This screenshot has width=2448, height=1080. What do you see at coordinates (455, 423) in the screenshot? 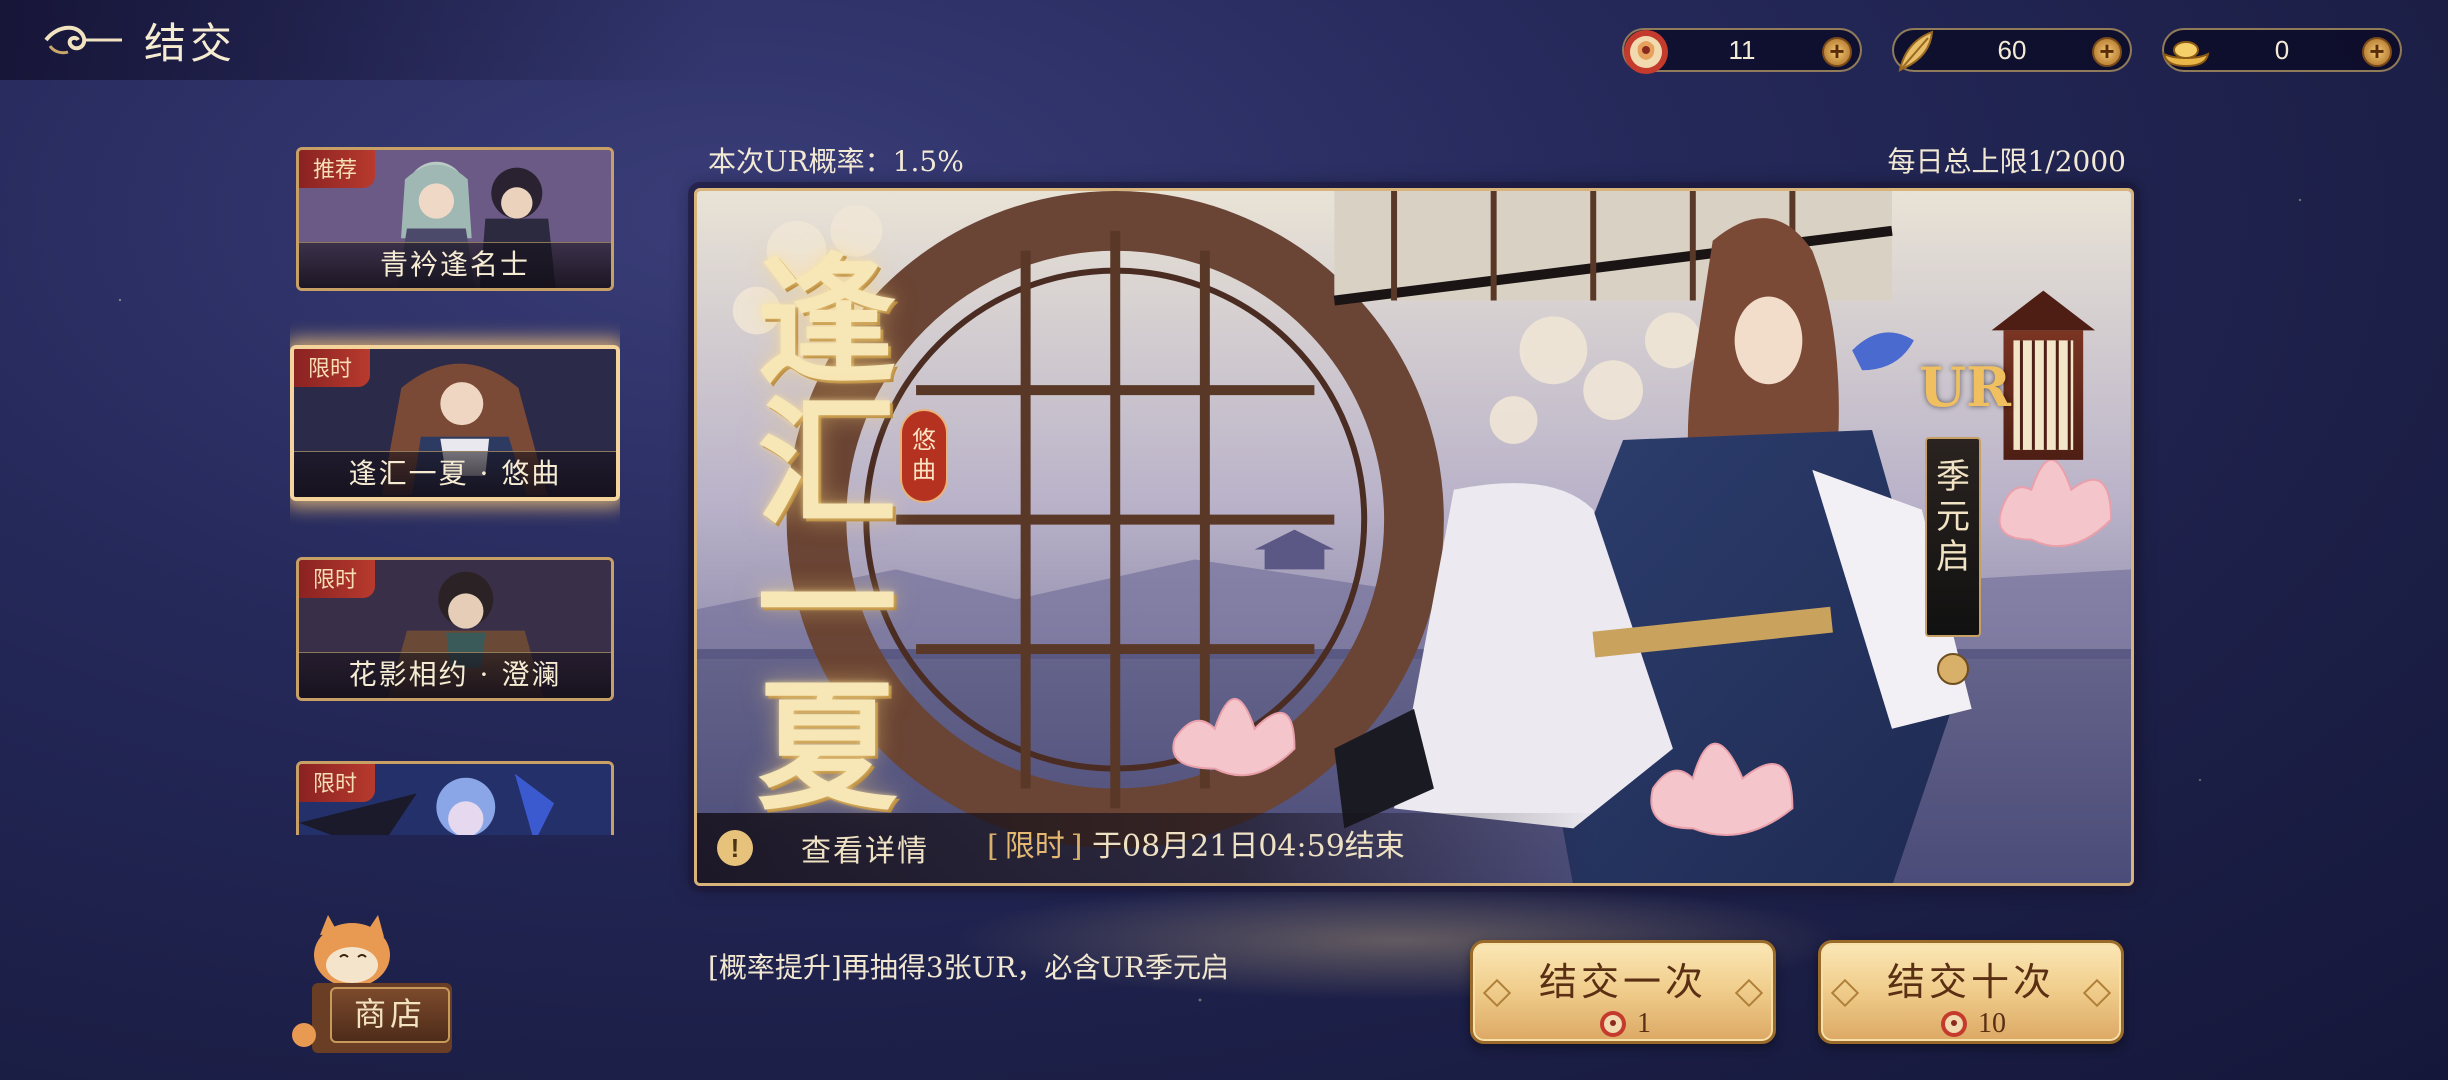
I see `banner-item-selected: 限时 逢汇一夏 · 悠曲` at bounding box center [455, 423].